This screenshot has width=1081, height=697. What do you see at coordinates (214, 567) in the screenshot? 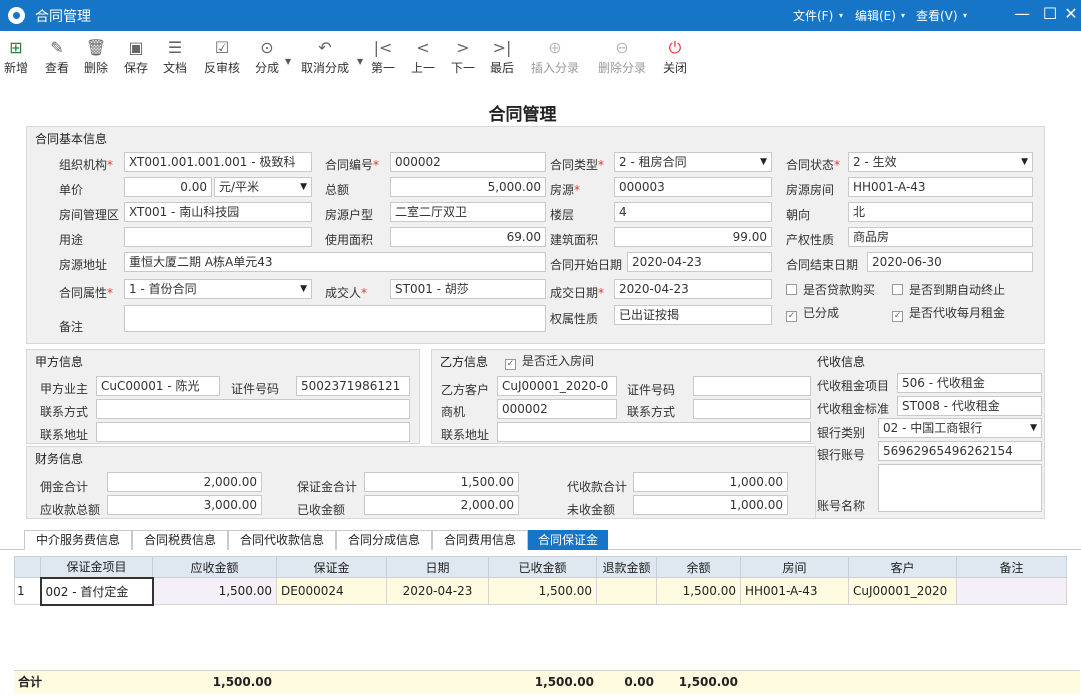
I see `column-header: 应收金额` at bounding box center [214, 567].